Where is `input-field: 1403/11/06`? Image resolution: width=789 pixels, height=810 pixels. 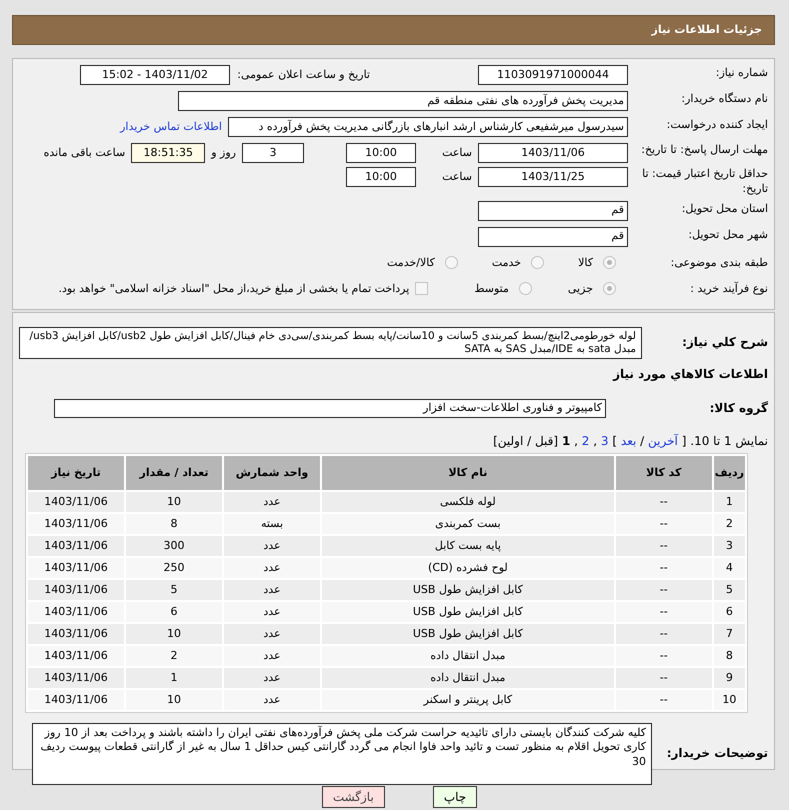 input-field: 1403/11/06 is located at coordinates (553, 153).